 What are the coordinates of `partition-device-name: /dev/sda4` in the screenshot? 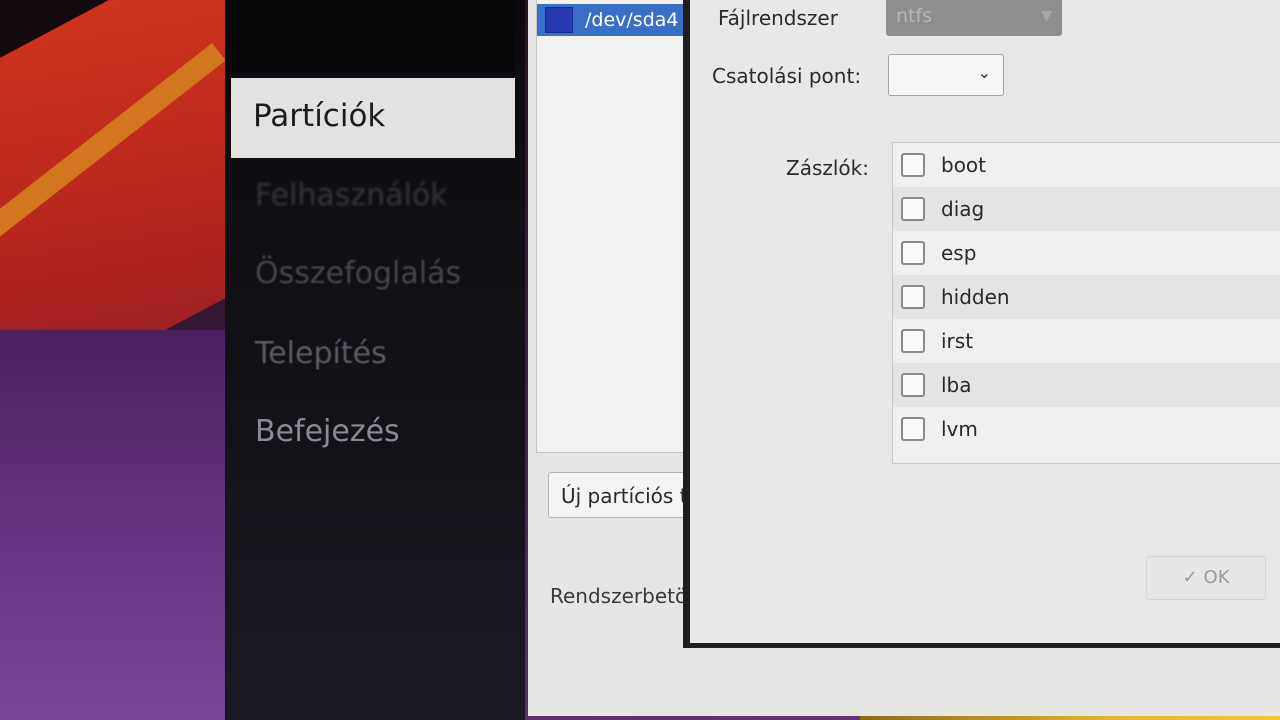 It's located at (632, 20).